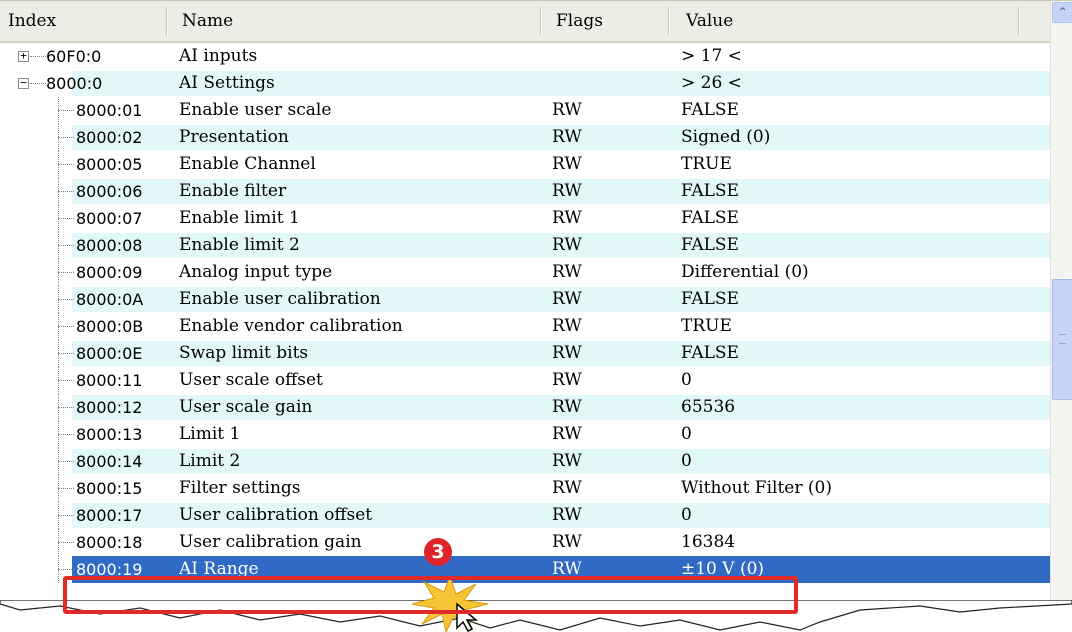  Describe the element at coordinates (32, 21) in the screenshot. I see `column-header-index: Index` at that location.